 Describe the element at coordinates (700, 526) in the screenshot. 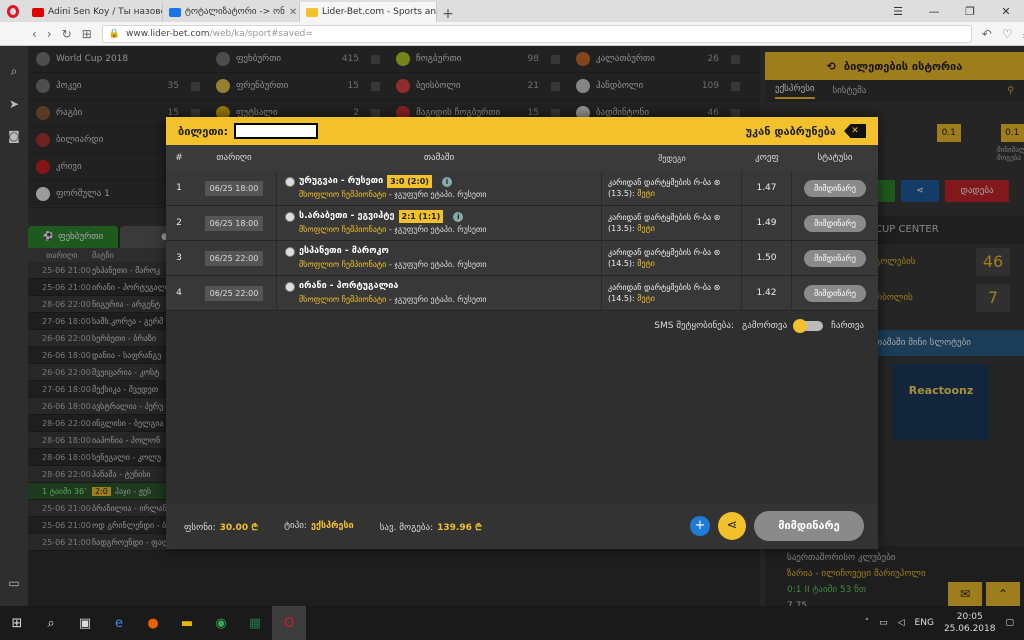

I see `add-icon: +` at that location.